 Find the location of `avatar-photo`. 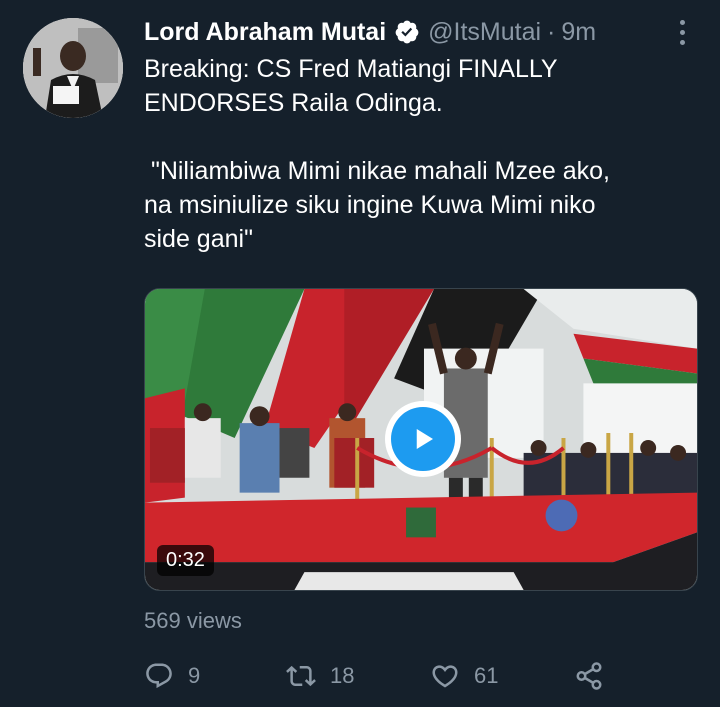

avatar-photo is located at coordinates (73, 68).